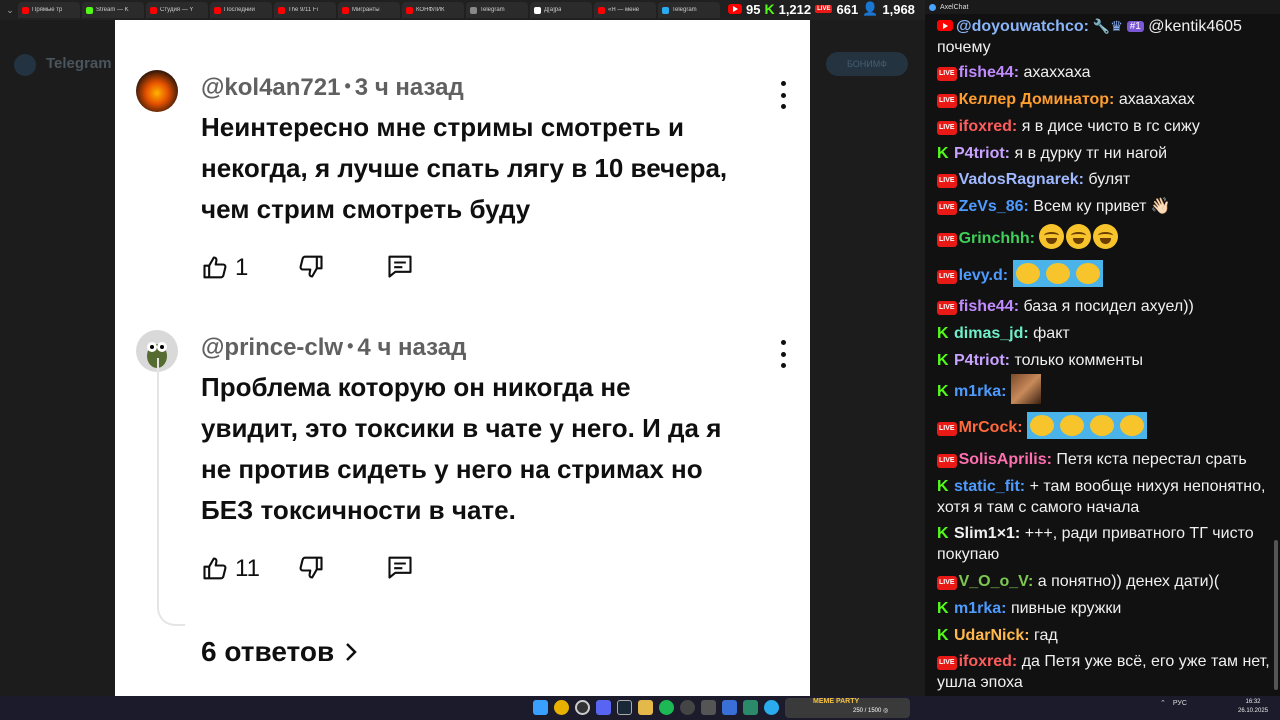 The width and height of the screenshot is (1280, 720). Describe the element at coordinates (603, 707) in the screenshot. I see `discord-icon` at that location.